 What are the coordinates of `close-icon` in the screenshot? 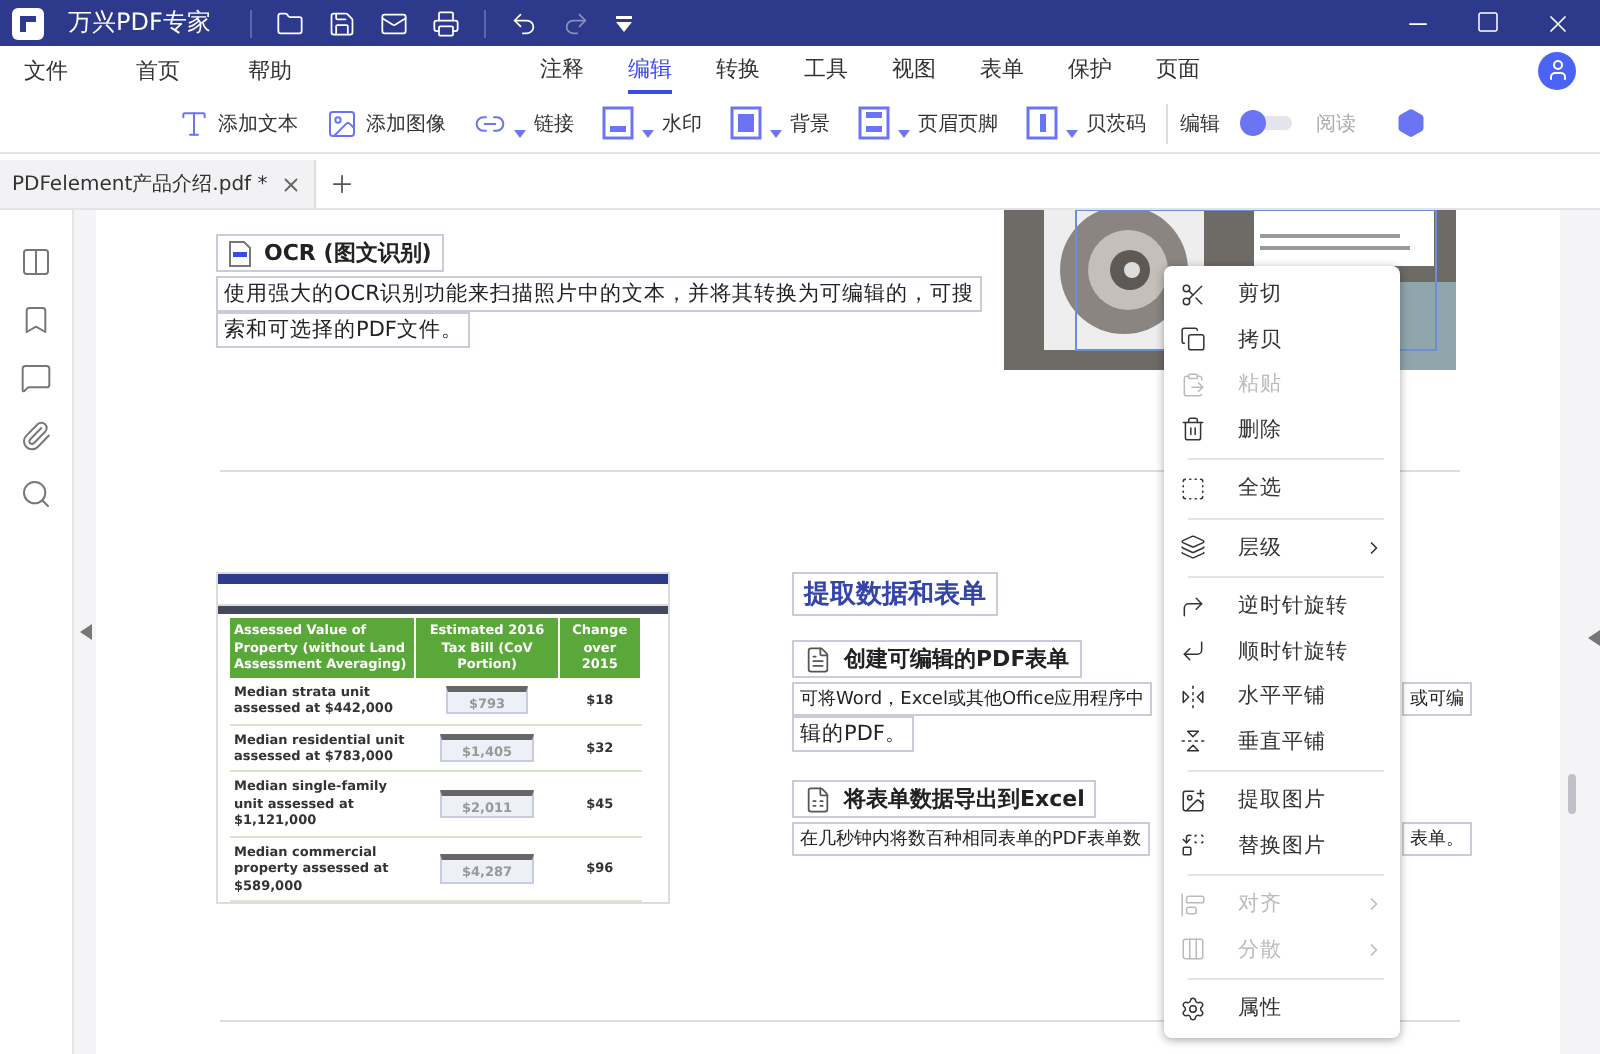 It's located at (291, 184).